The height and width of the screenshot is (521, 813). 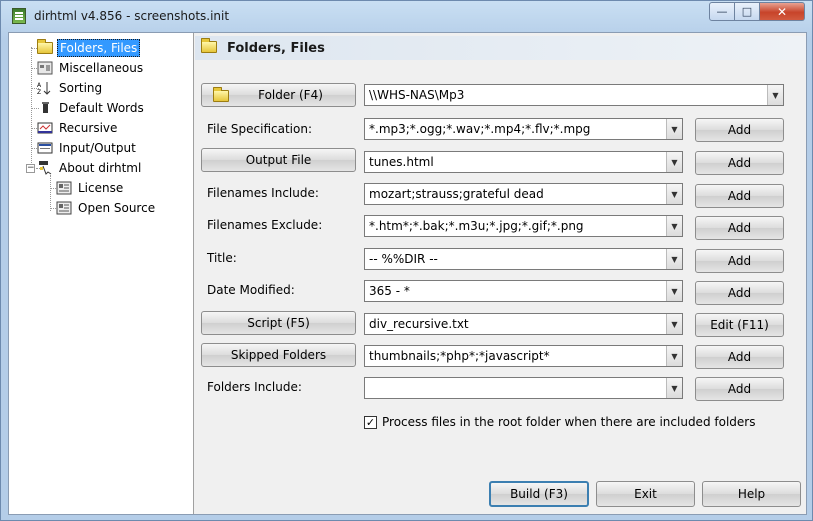 I want to click on tree-item-label: Sorting, so click(x=81, y=88).